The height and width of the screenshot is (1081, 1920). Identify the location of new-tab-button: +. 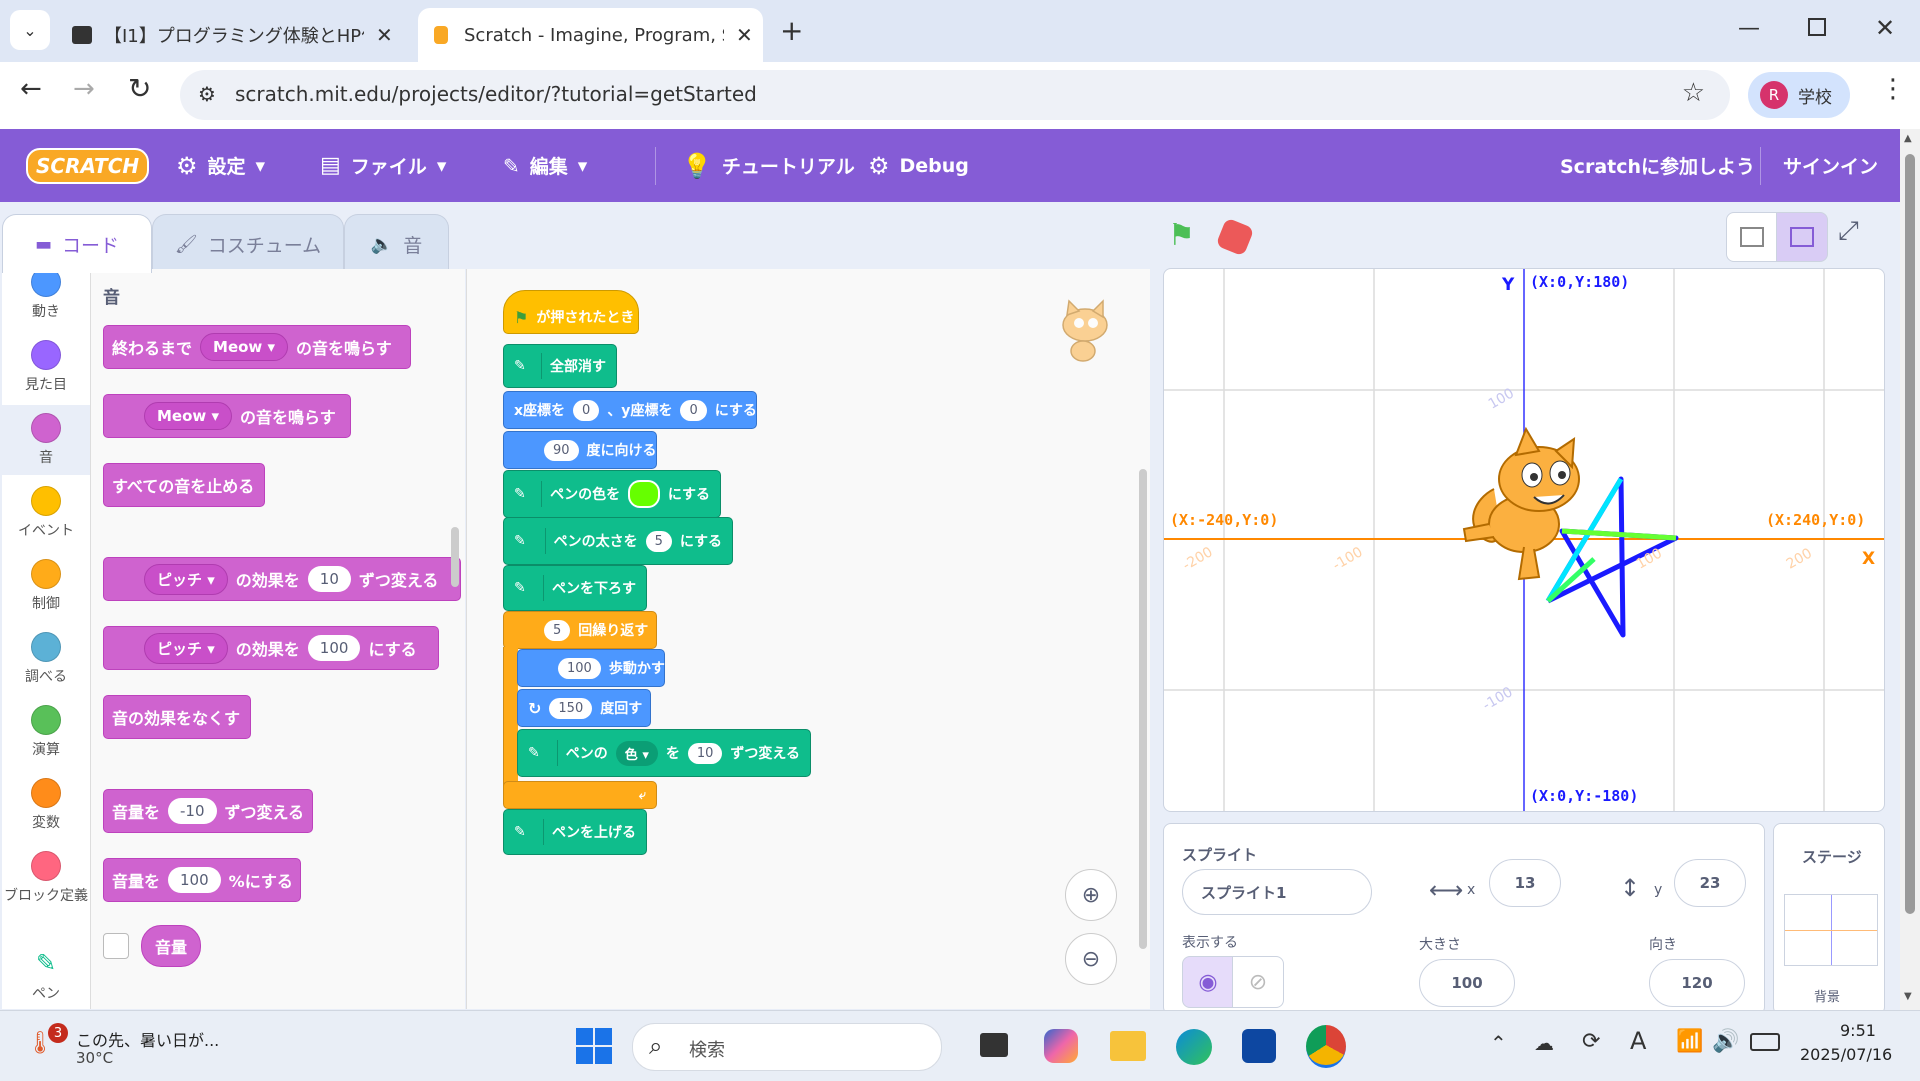
(791, 30).